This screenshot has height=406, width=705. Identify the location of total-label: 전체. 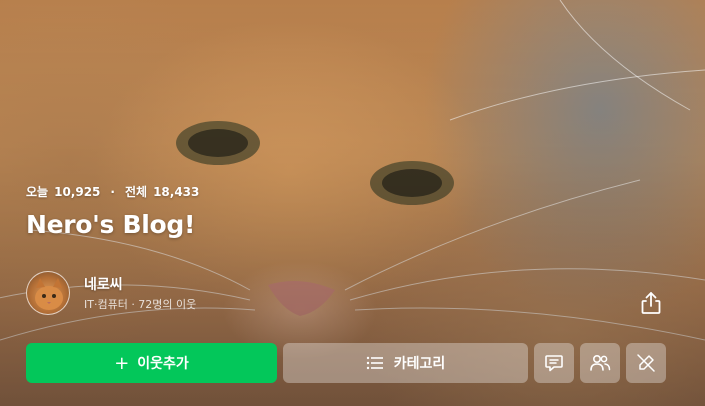
(136, 192).